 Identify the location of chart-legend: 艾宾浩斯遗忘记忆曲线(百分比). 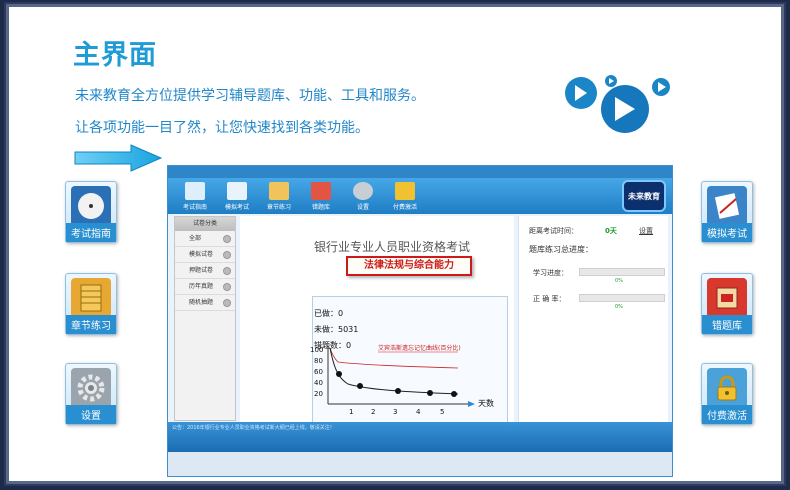
(419, 348).